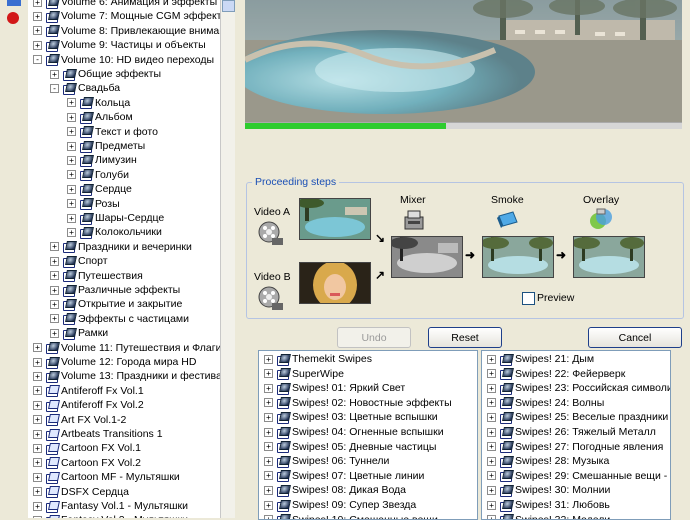 The image size is (690, 520). I want to click on tree-item: + Volume 12: Города мира HD, so click(114, 362).